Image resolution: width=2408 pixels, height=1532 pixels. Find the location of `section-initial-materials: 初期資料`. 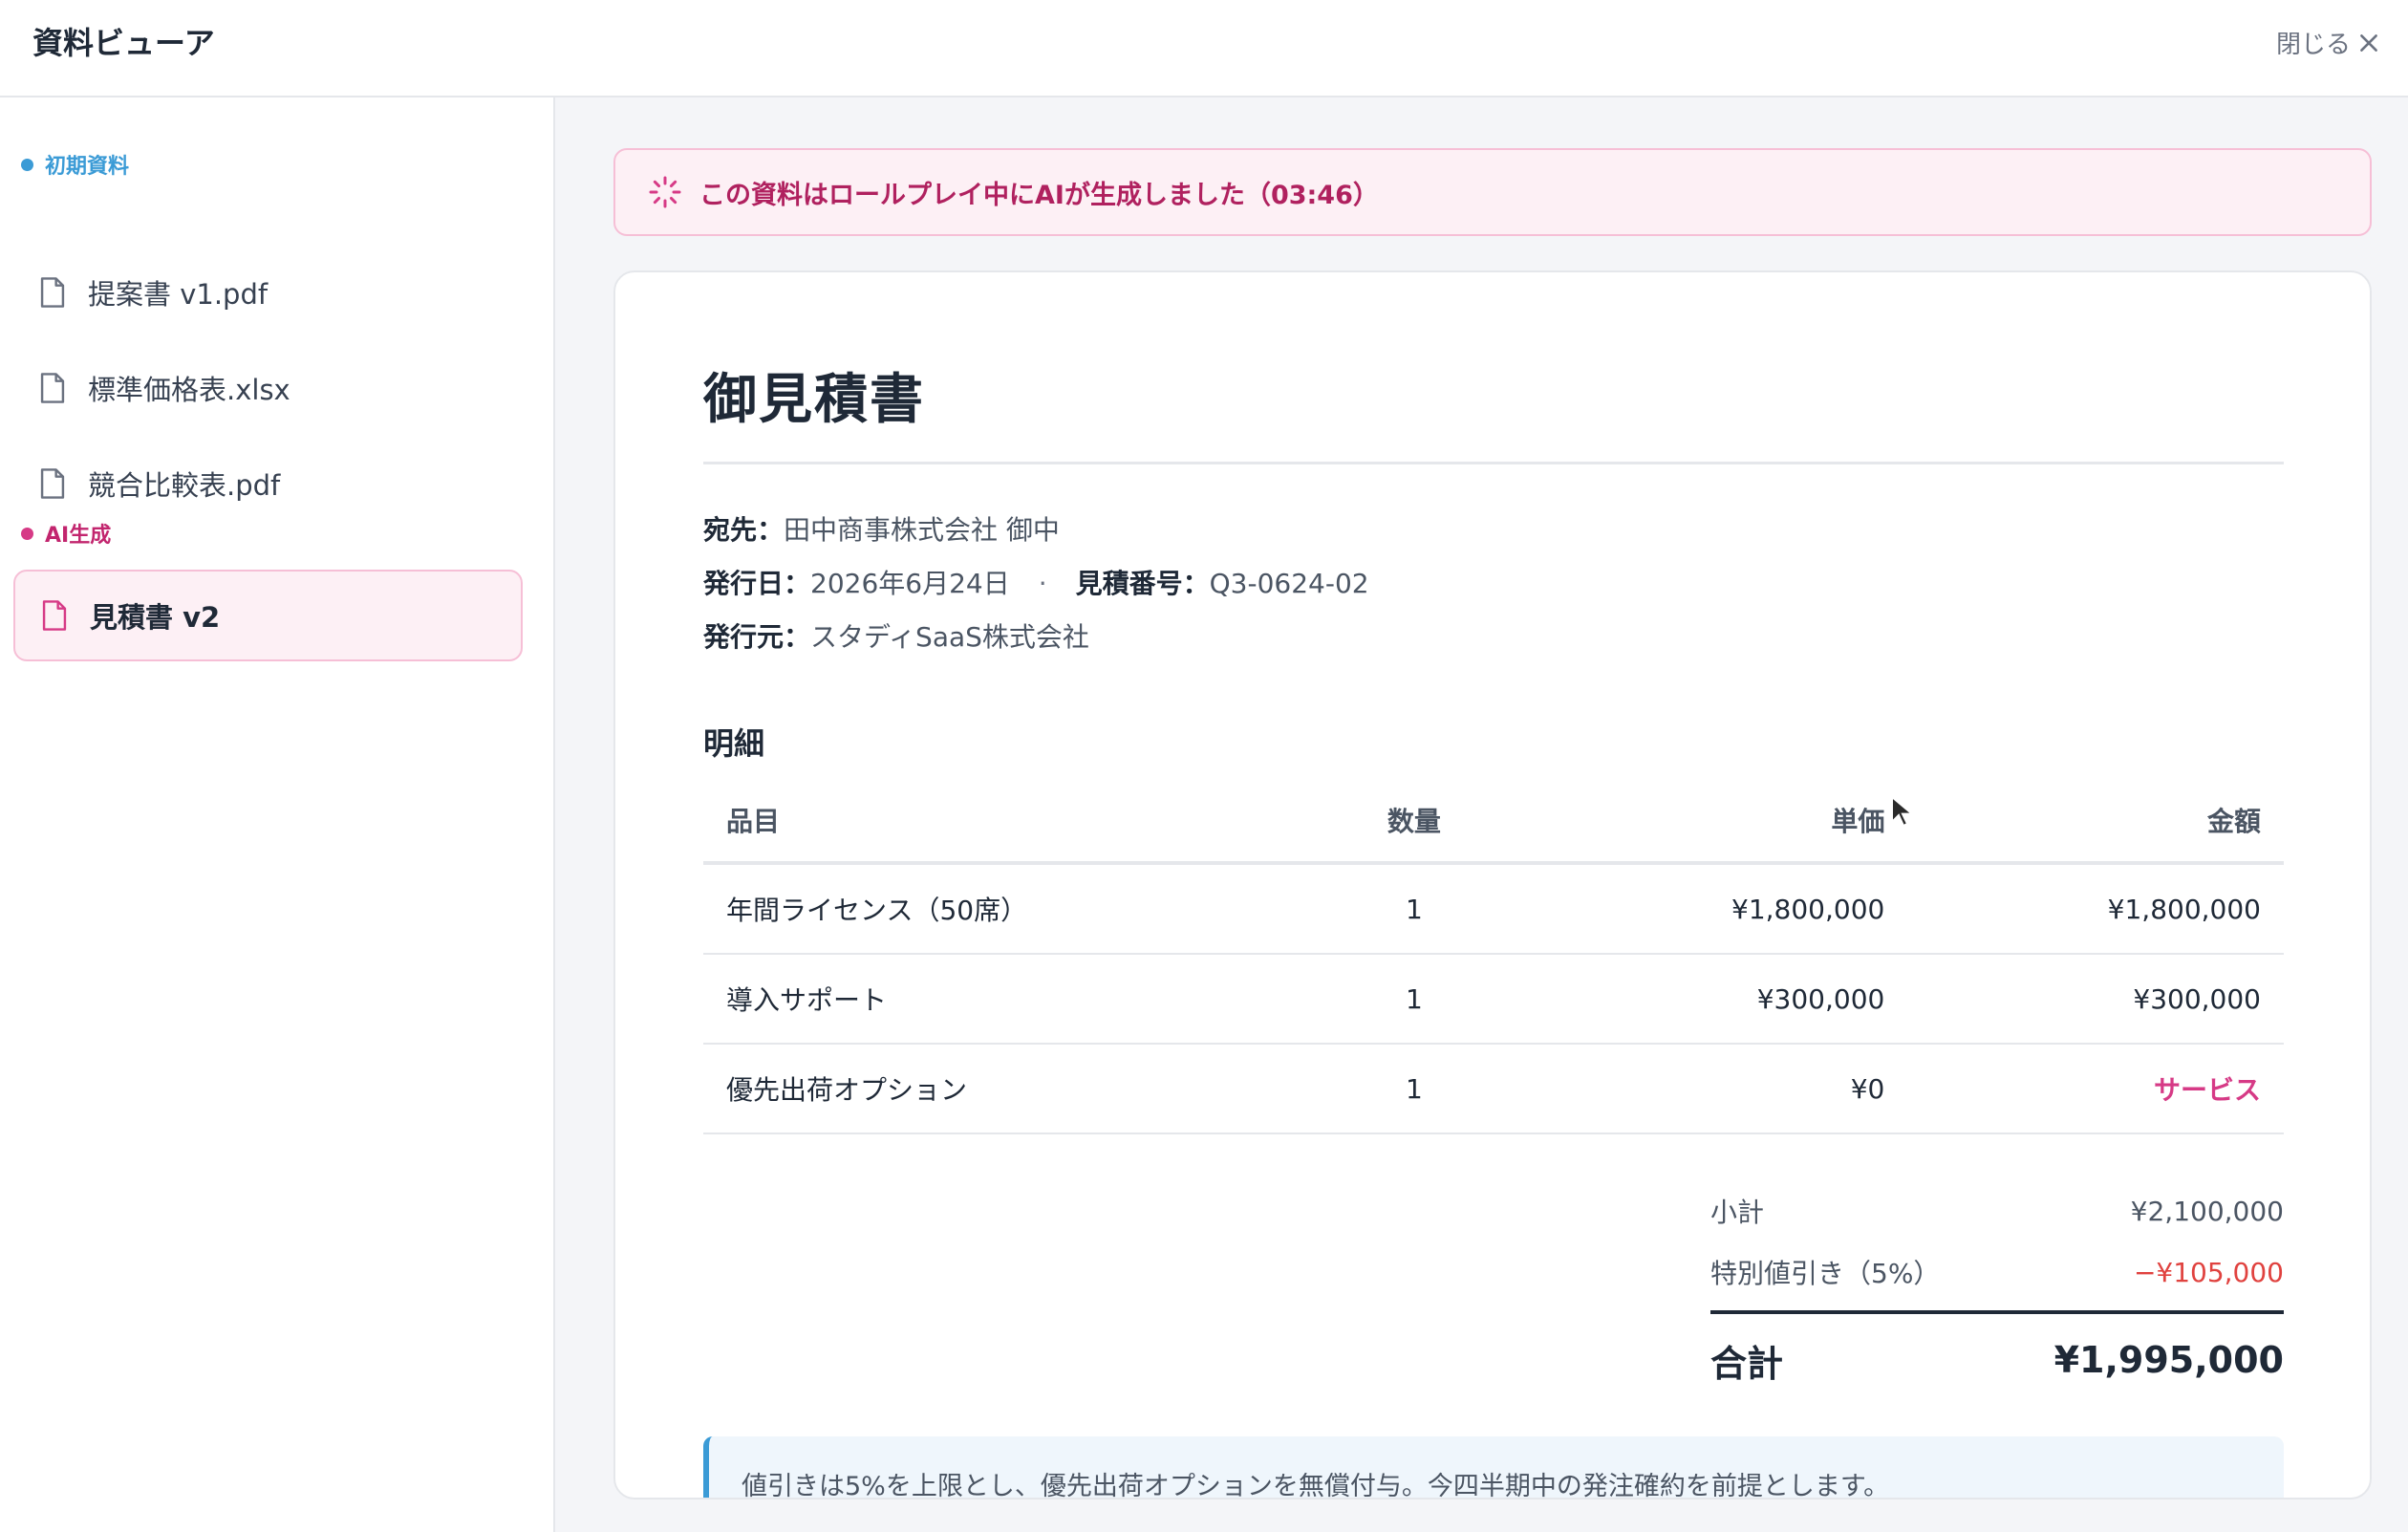

section-initial-materials: 初期資料 is located at coordinates (75, 164).